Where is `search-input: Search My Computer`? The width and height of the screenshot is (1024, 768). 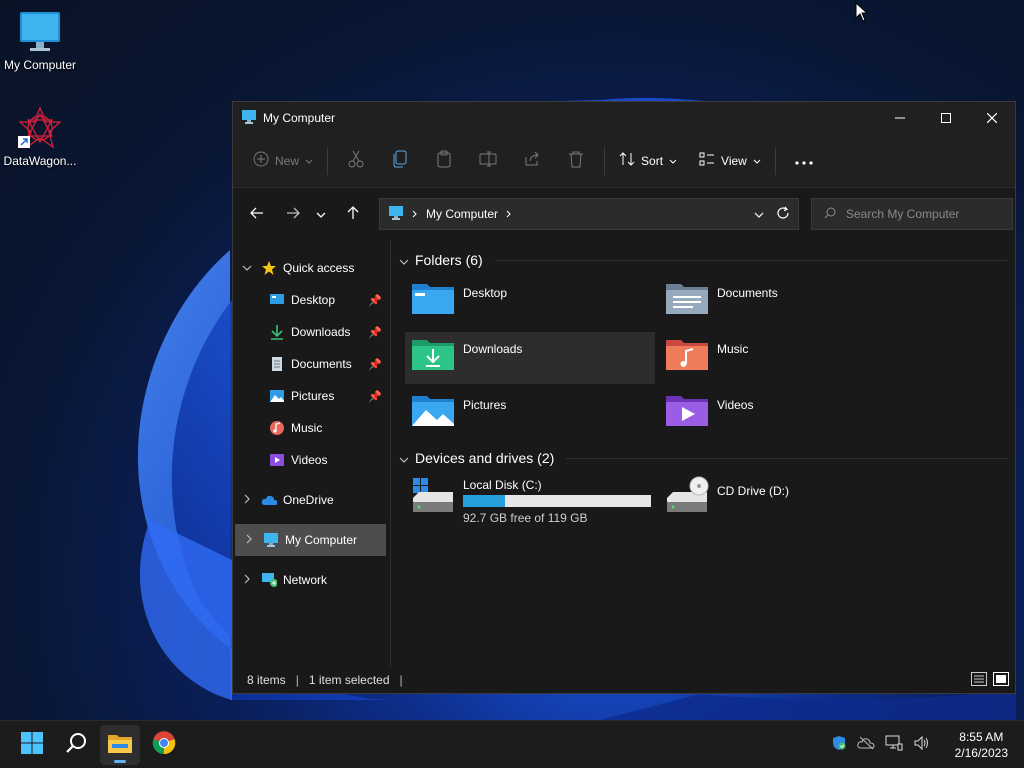
search-input: Search My Computer is located at coordinates (912, 214).